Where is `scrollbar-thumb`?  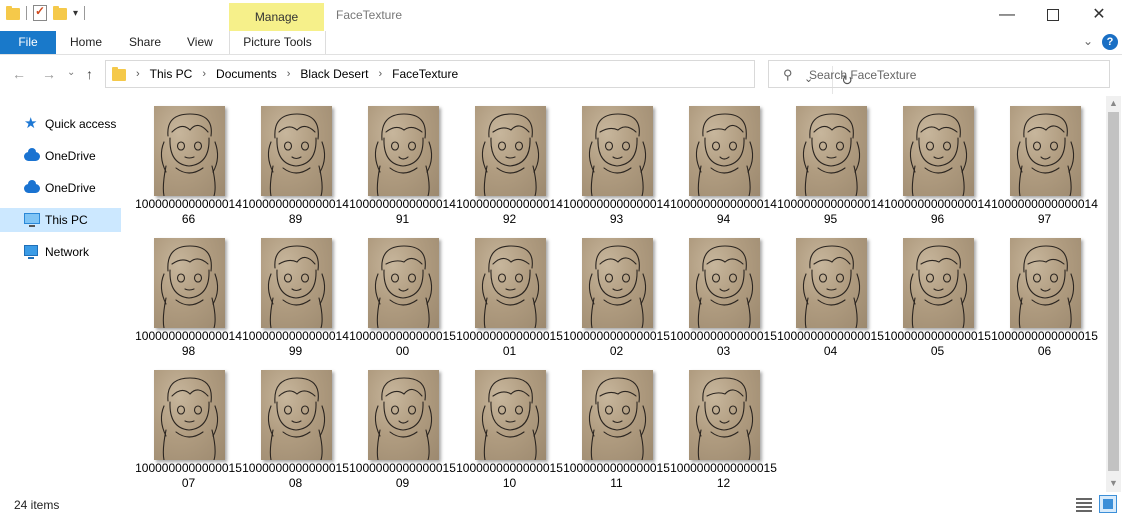 scrollbar-thumb is located at coordinates (1113, 291).